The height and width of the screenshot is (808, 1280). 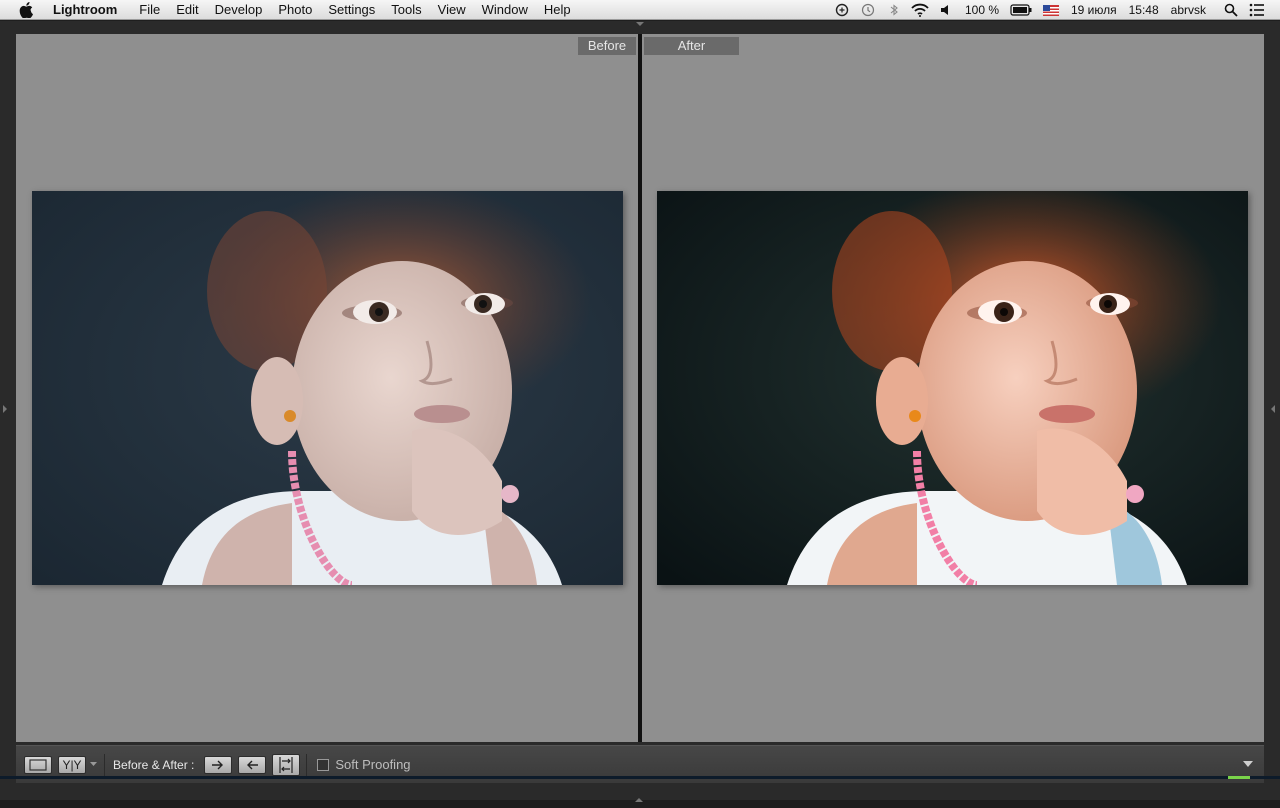 What do you see at coordinates (691, 46) in the screenshot?
I see `after-label: After` at bounding box center [691, 46].